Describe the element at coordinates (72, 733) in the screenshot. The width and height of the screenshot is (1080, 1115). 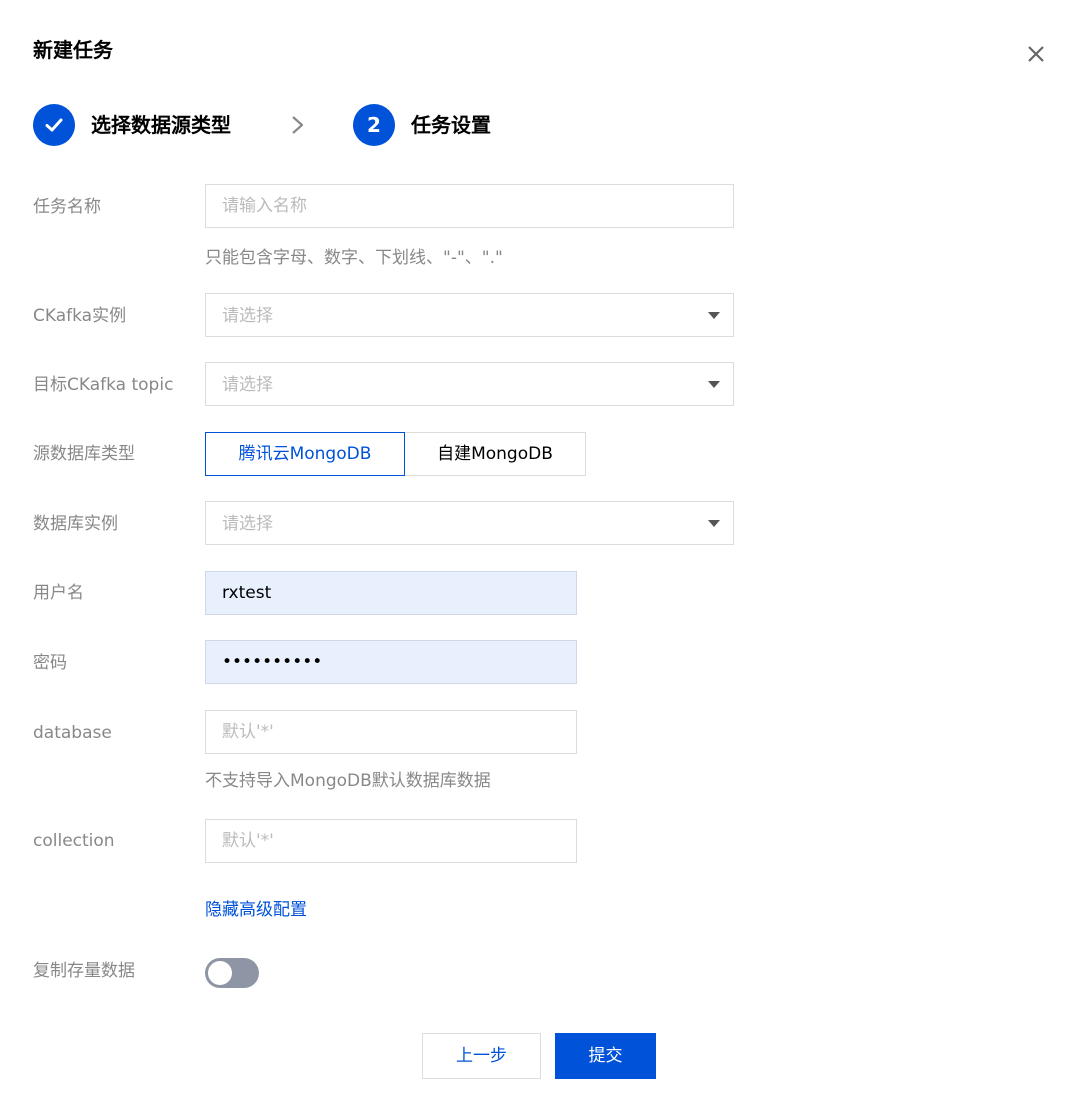
I see `database-label: database` at that location.